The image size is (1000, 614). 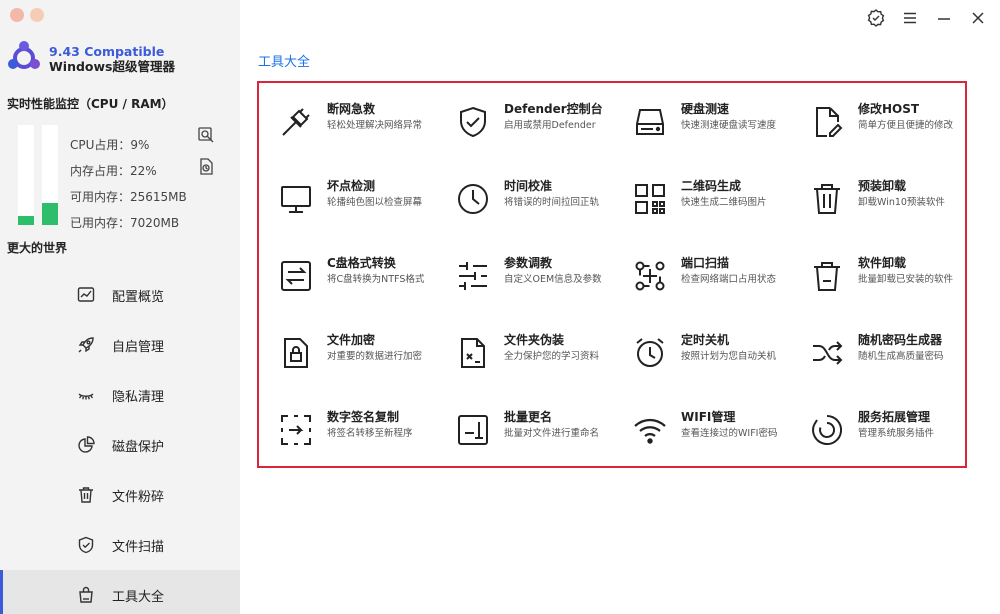 What do you see at coordinates (705, 340) in the screenshot?
I see `tool-name: 定时关机` at bounding box center [705, 340].